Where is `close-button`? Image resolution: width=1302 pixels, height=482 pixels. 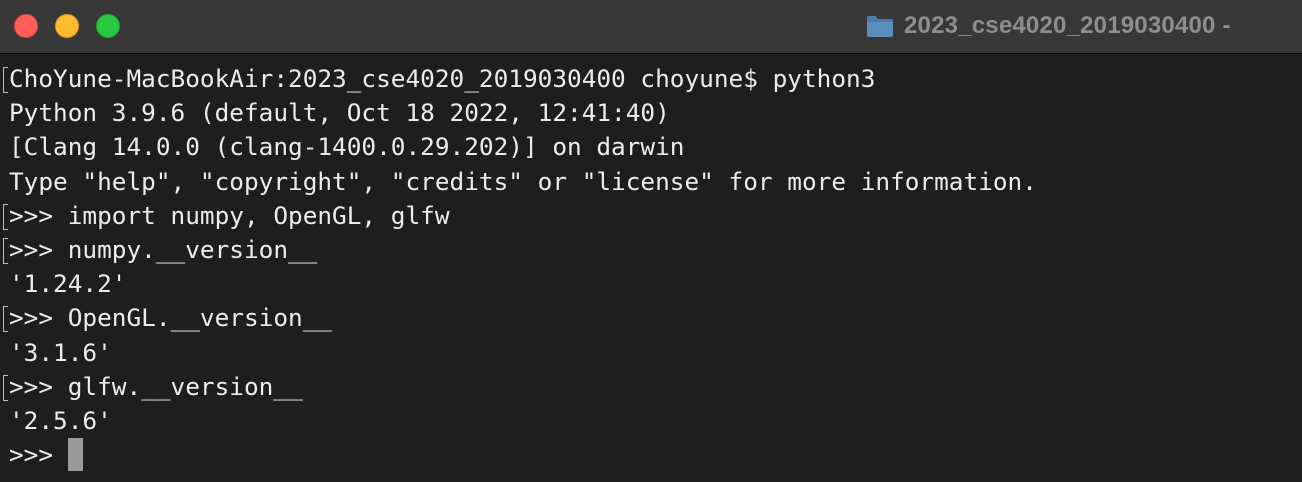
close-button is located at coordinates (26, 26).